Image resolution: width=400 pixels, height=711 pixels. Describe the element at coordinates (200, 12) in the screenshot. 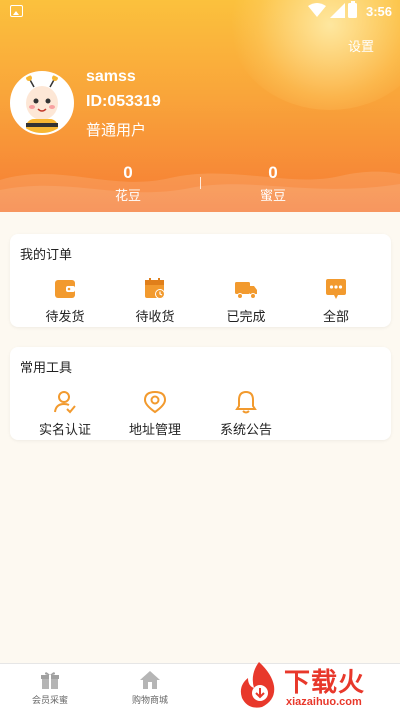

I see `status-bar: 3:56` at that location.